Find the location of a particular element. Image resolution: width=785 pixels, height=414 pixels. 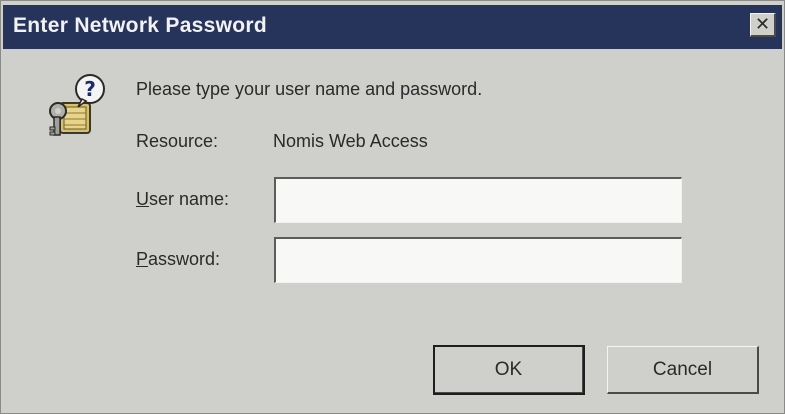

user-name-label: User name: is located at coordinates (182, 199).